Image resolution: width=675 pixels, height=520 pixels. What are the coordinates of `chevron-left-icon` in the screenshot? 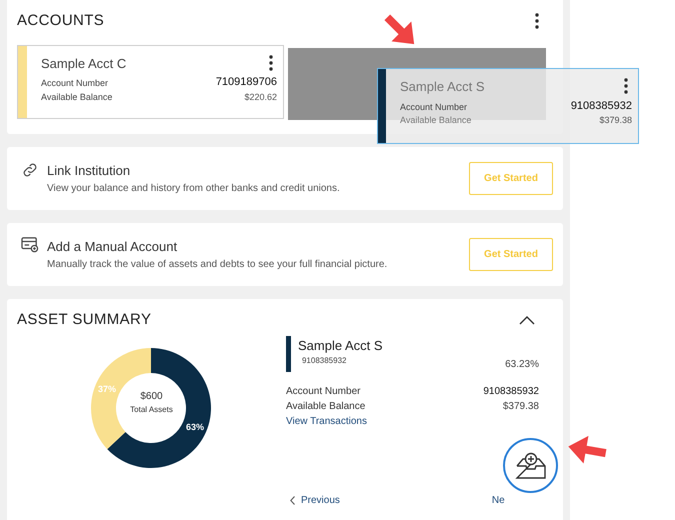 It's located at (292, 500).